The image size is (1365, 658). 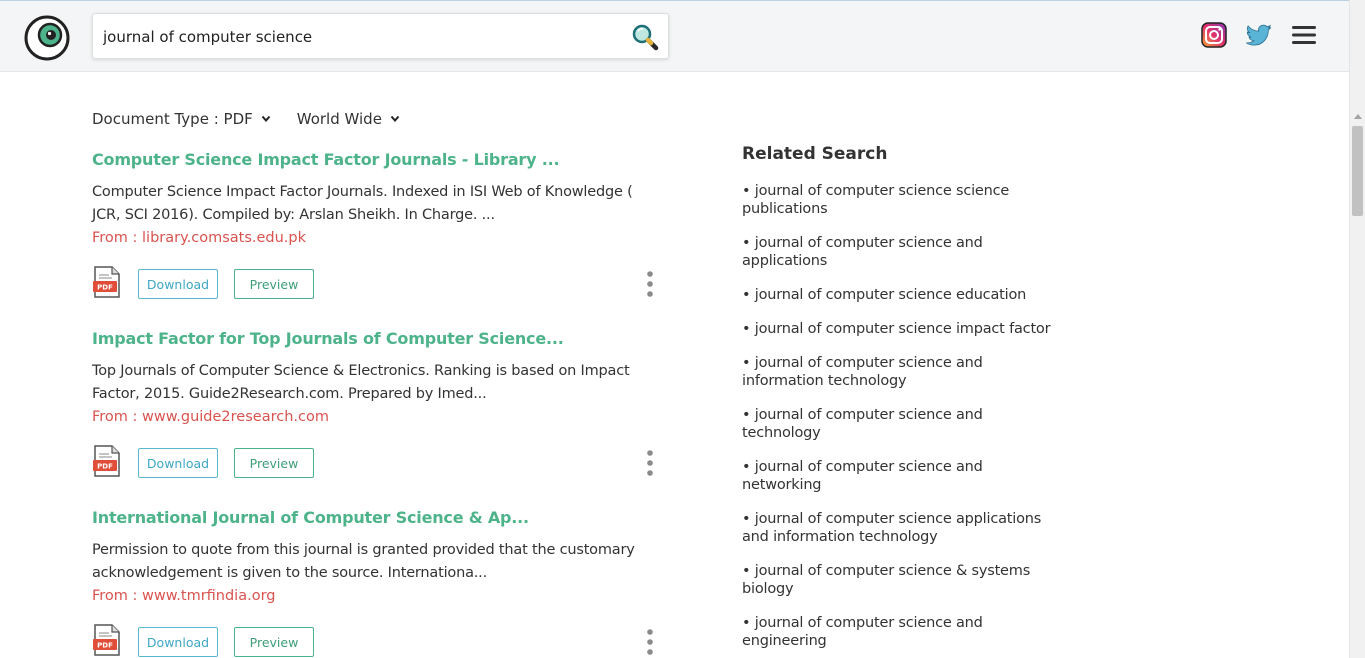 I want to click on search-magnifier-icon, so click(x=645, y=37).